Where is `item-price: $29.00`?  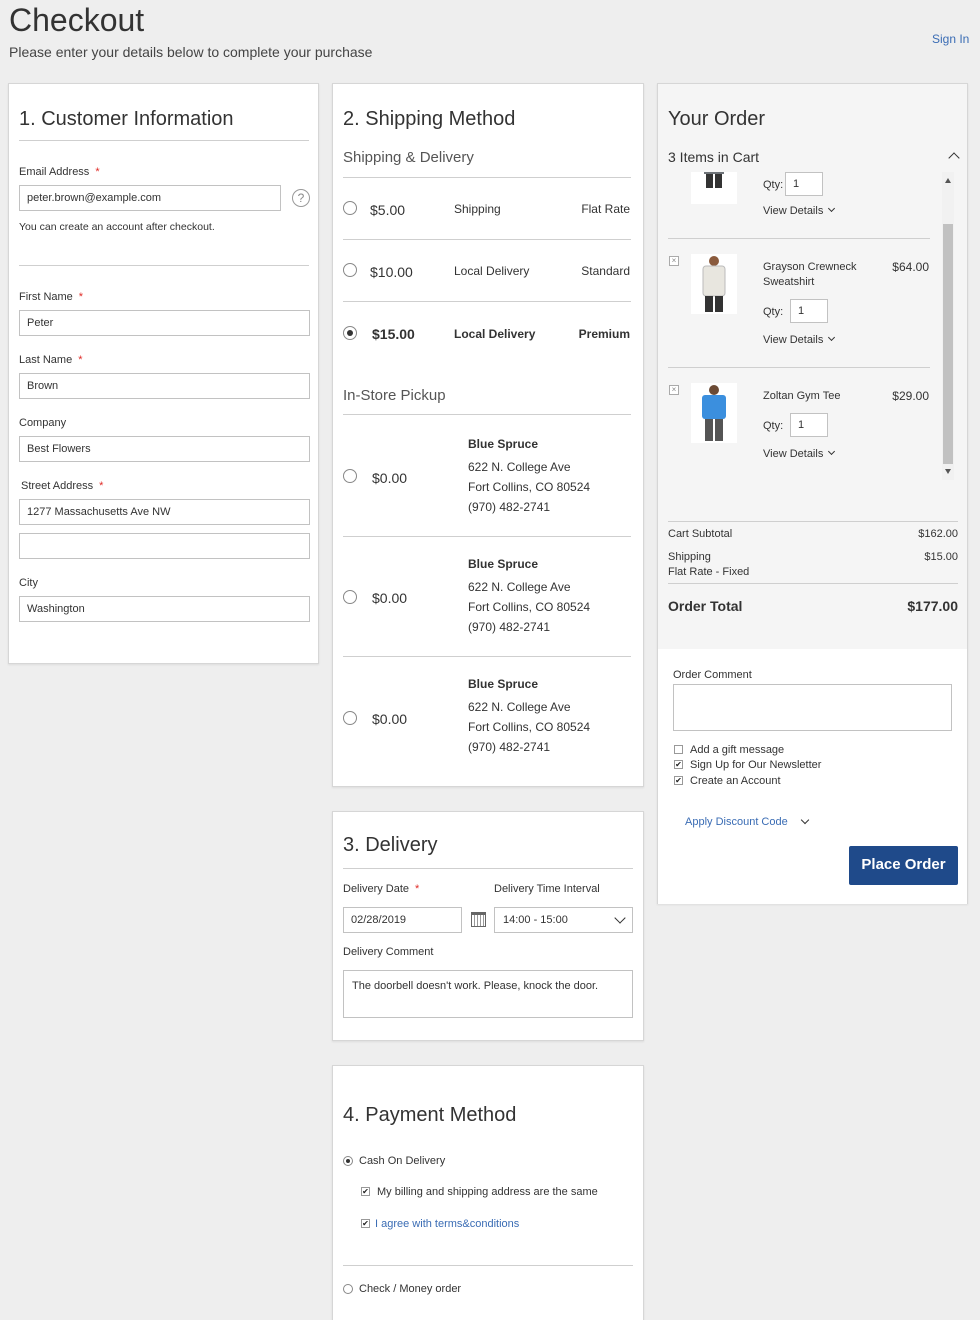 item-price: $29.00 is located at coordinates (910, 396).